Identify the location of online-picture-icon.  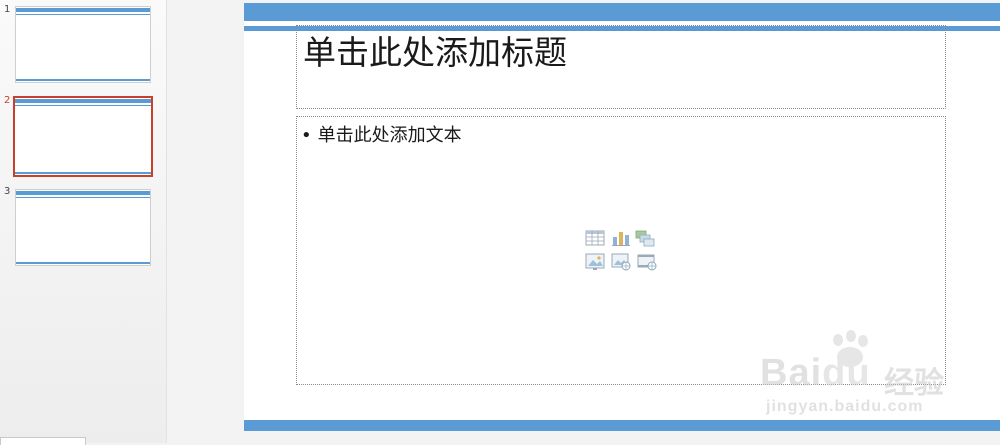
(621, 262).